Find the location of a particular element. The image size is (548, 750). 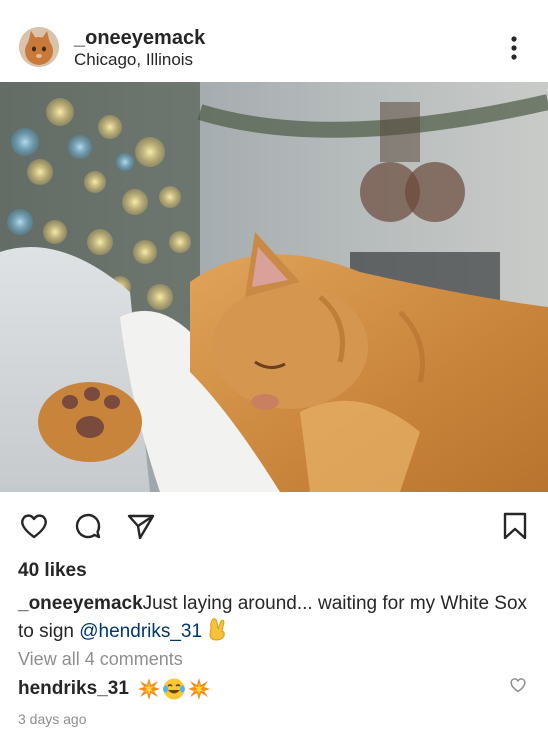

heart-outline-icon is located at coordinates (34, 526).